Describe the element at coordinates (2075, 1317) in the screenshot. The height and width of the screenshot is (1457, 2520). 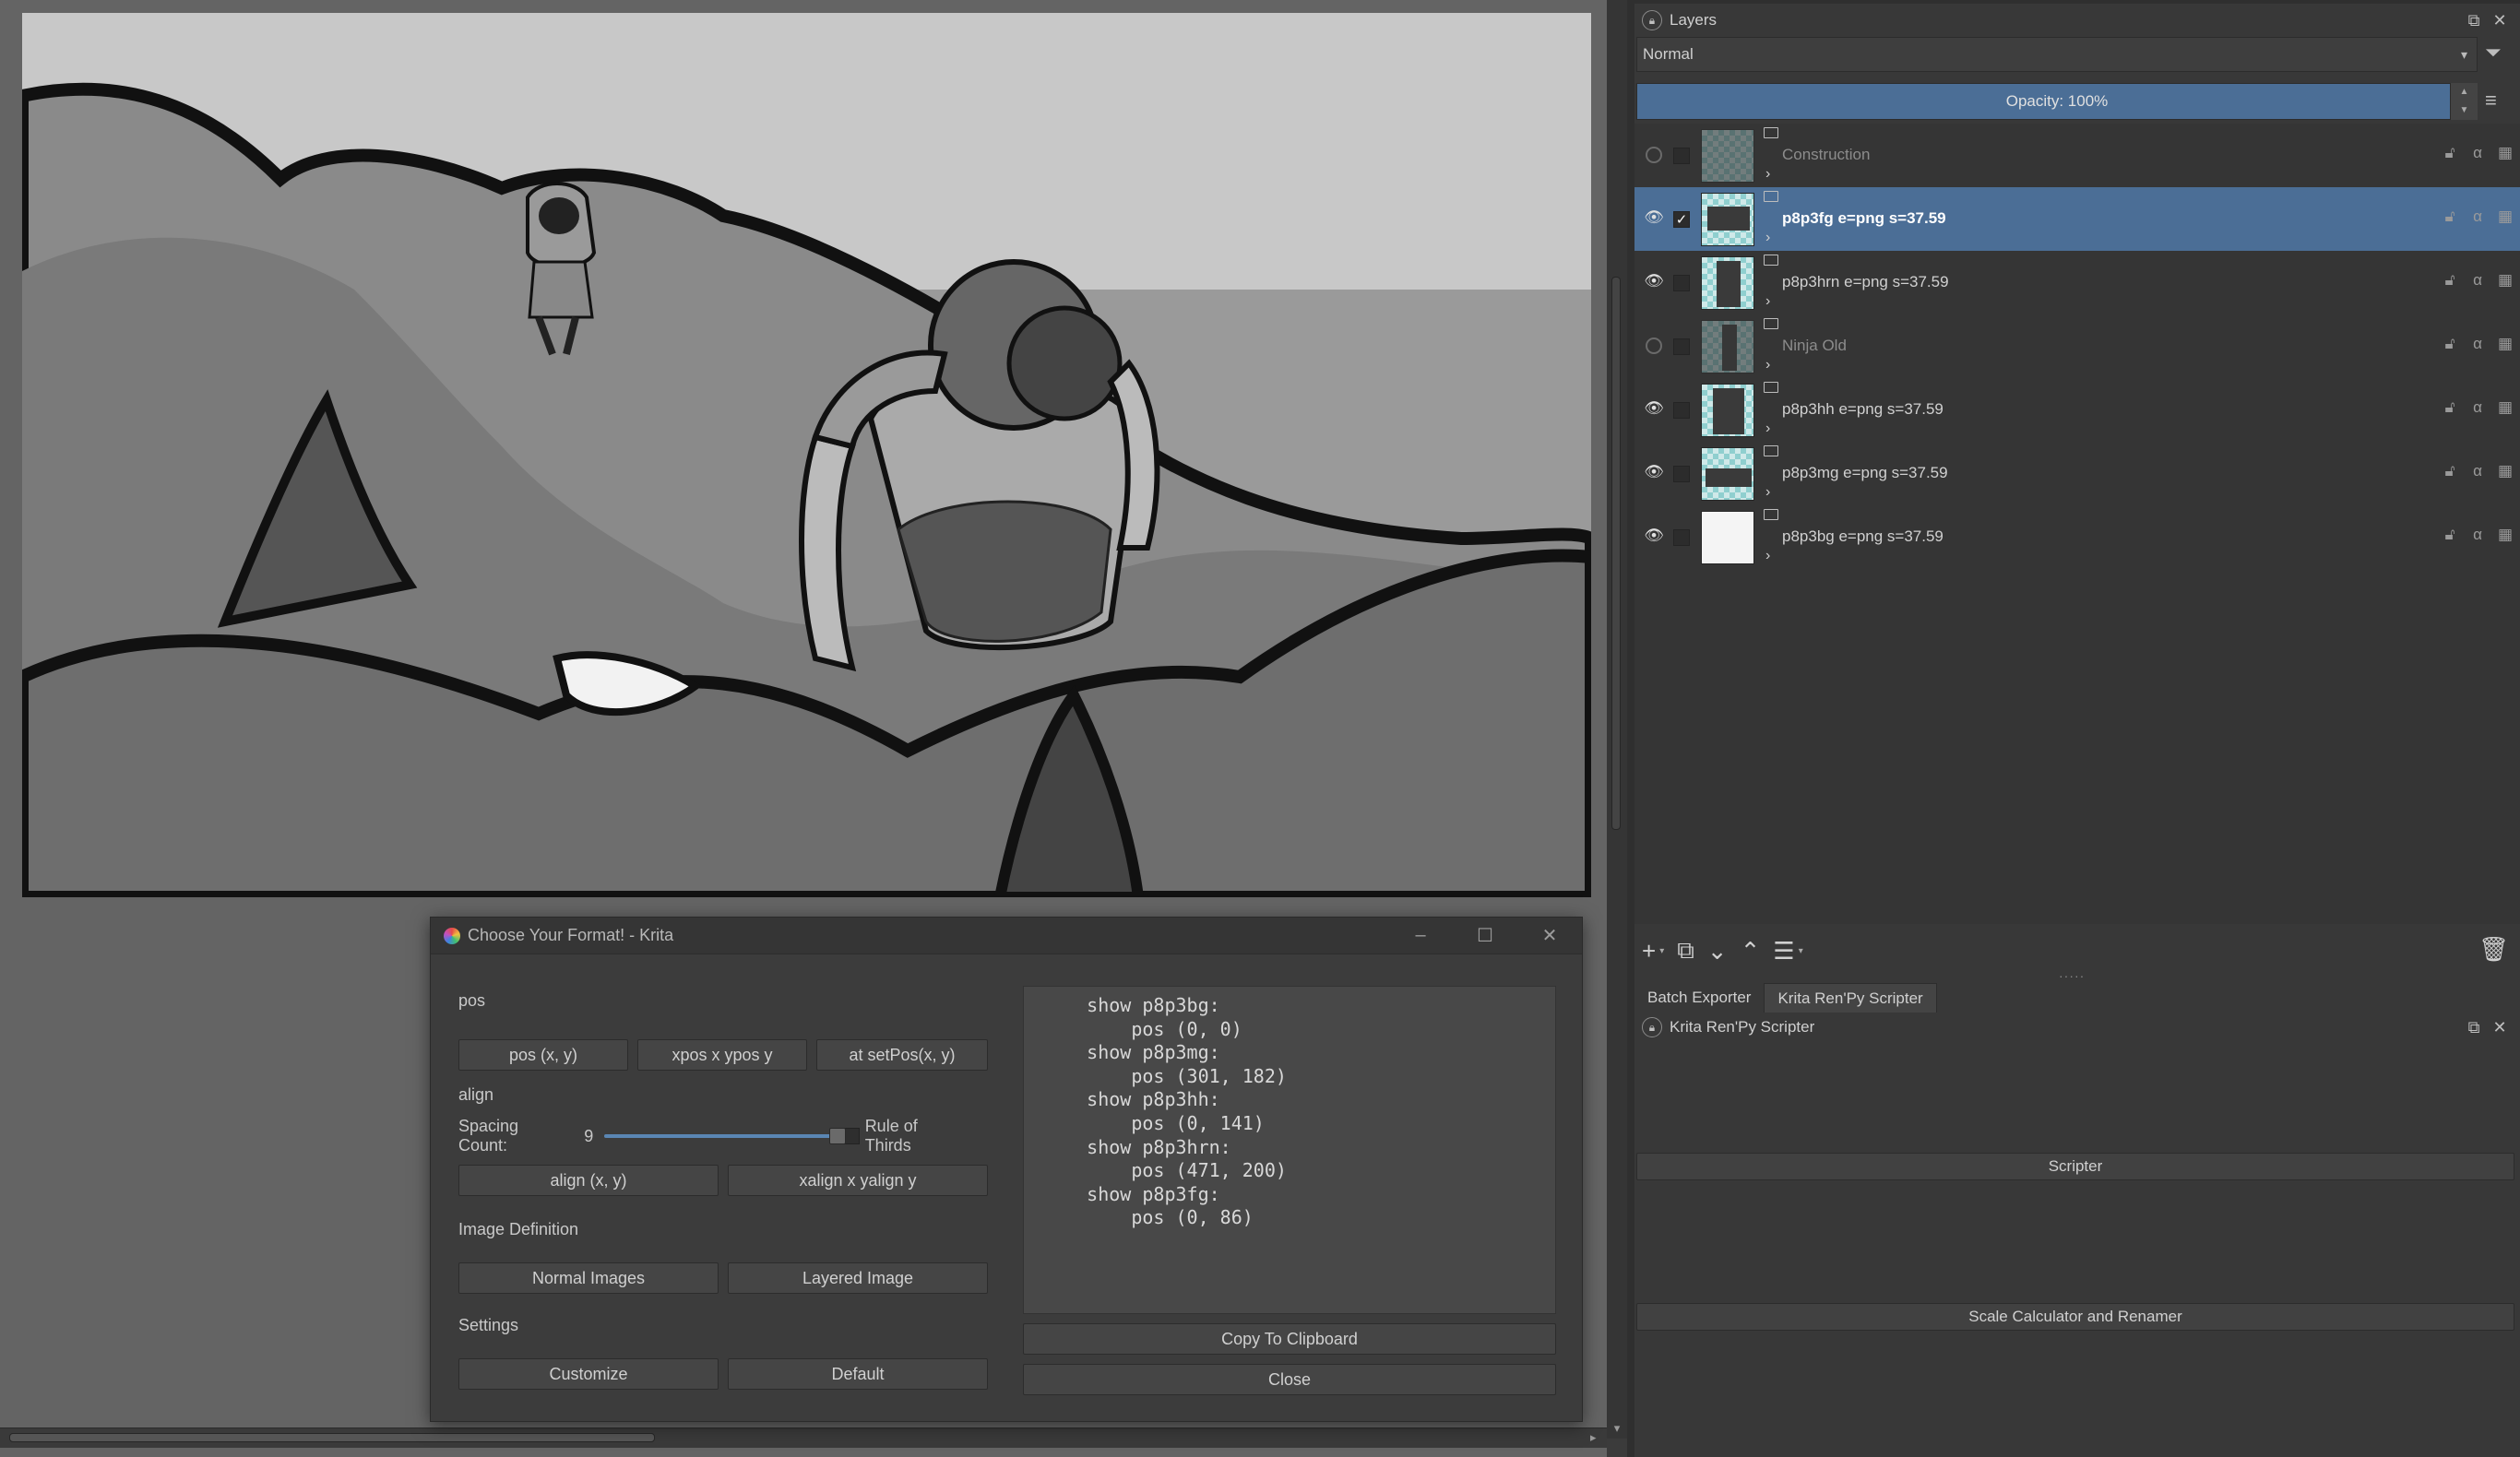
I see `scale-calculator-button: Scale Calculator and Renamer` at that location.